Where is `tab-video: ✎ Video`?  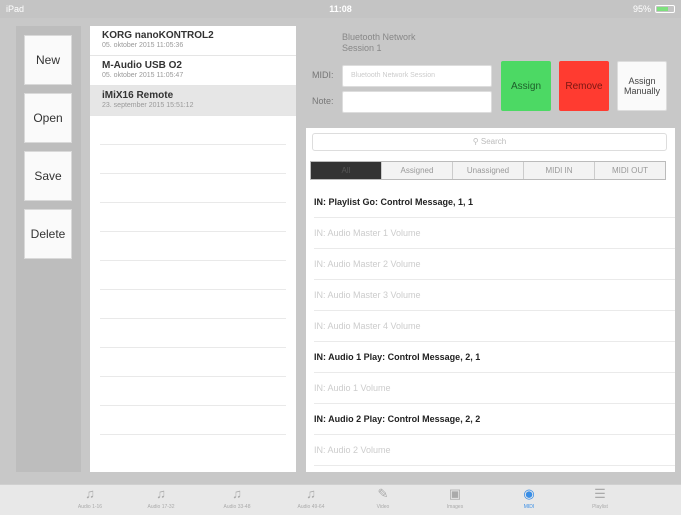 tab-video: ✎ Video is located at coordinates (383, 498).